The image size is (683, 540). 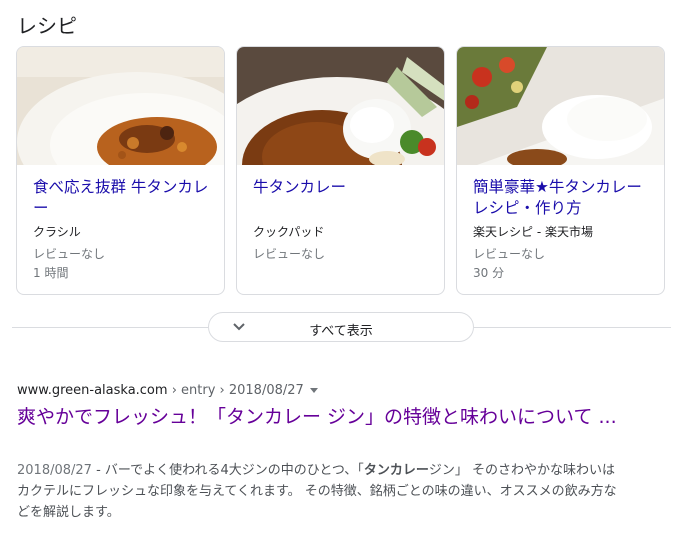 What do you see at coordinates (289, 232) in the screenshot?
I see `recipe-source-2: クックパッド` at bounding box center [289, 232].